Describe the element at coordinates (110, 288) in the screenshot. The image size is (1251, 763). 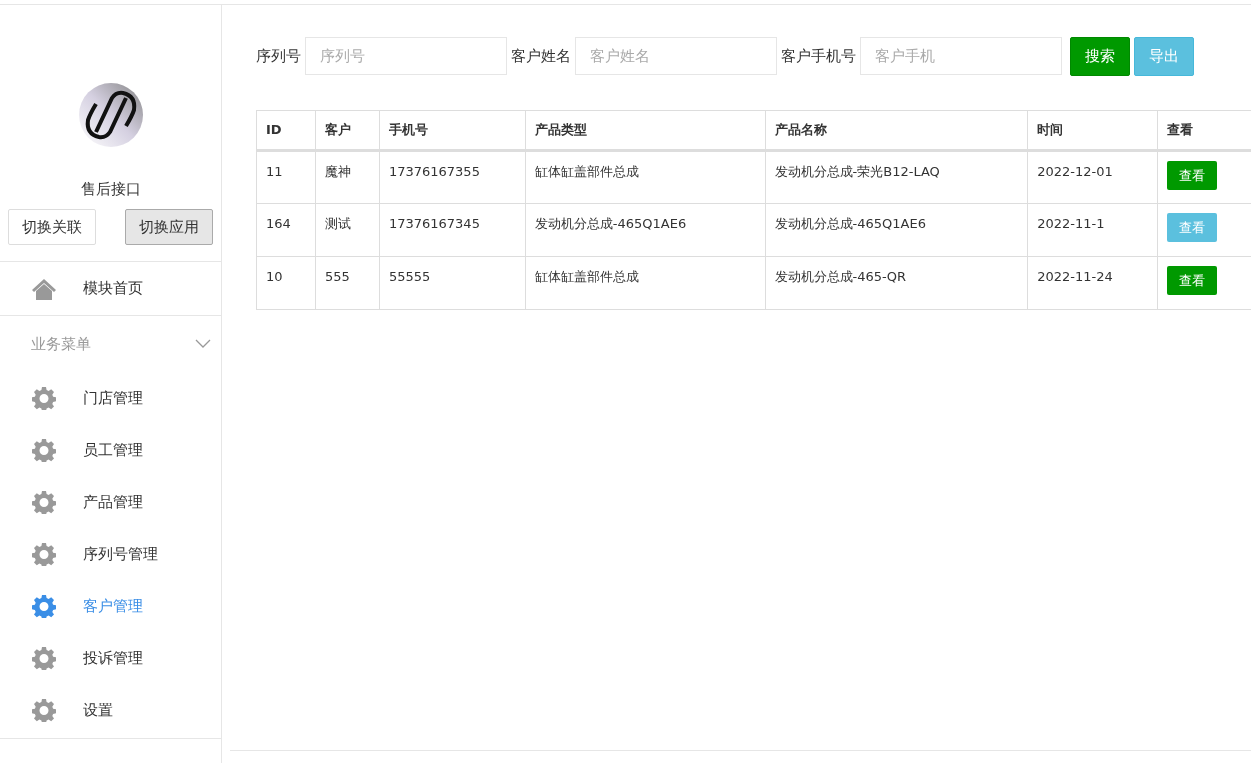
I see `nav-item: 模块首页` at that location.